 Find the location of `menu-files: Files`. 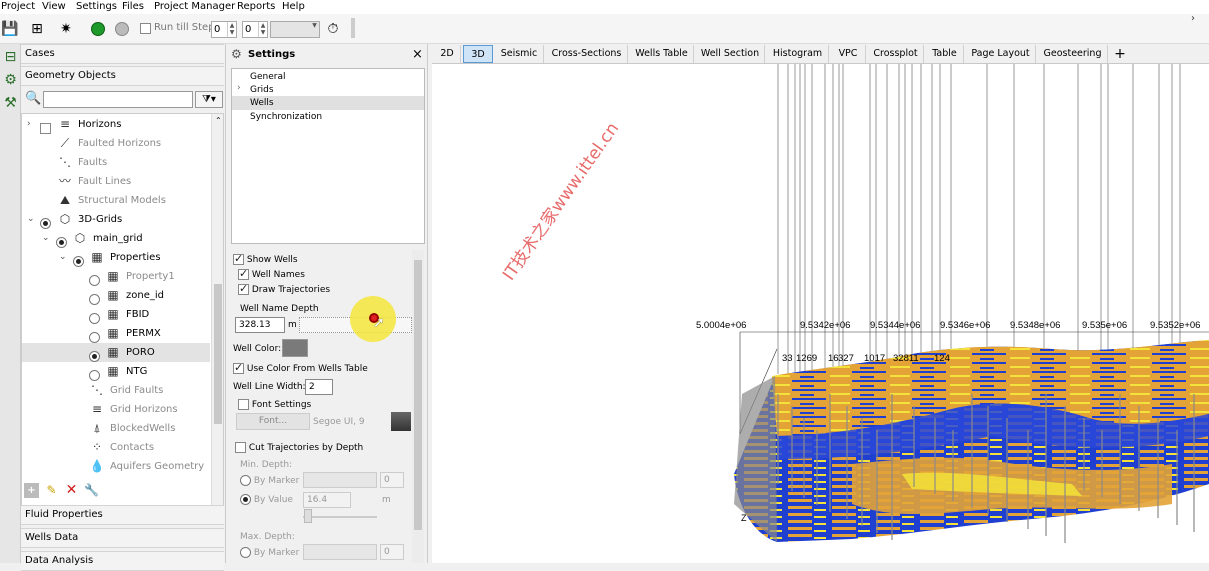

menu-files: Files is located at coordinates (133, 6).